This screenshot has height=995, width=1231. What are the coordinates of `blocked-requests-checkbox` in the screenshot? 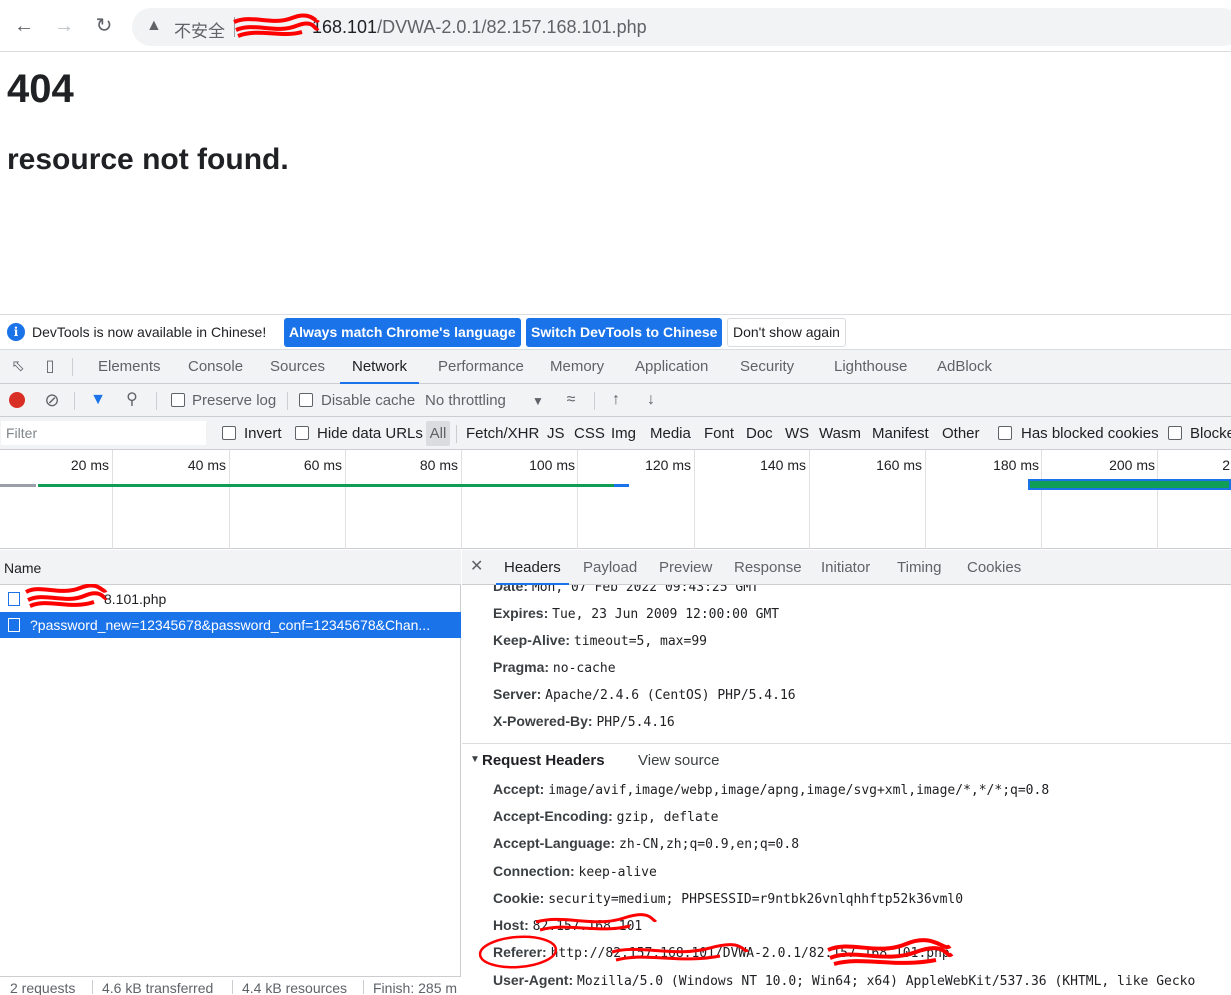 It's located at (1175, 433).